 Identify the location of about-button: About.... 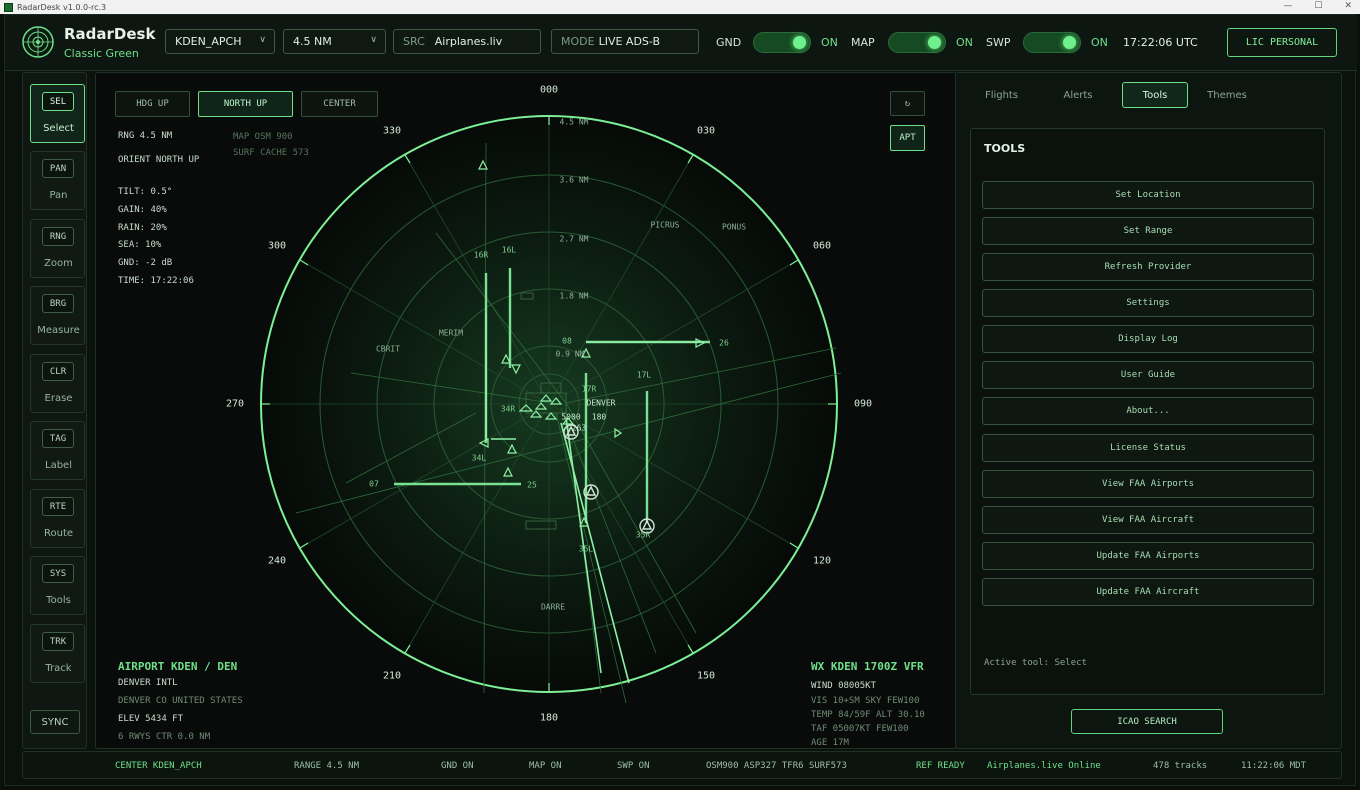
(1148, 411).